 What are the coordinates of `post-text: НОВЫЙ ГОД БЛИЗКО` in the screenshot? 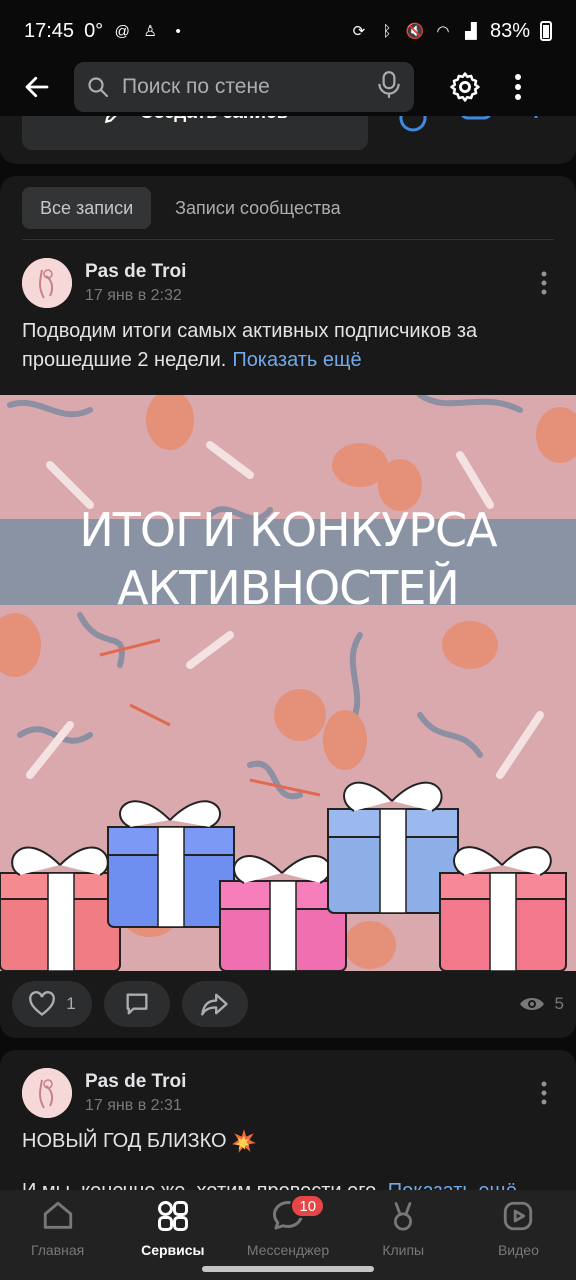 It's located at (139, 1141).